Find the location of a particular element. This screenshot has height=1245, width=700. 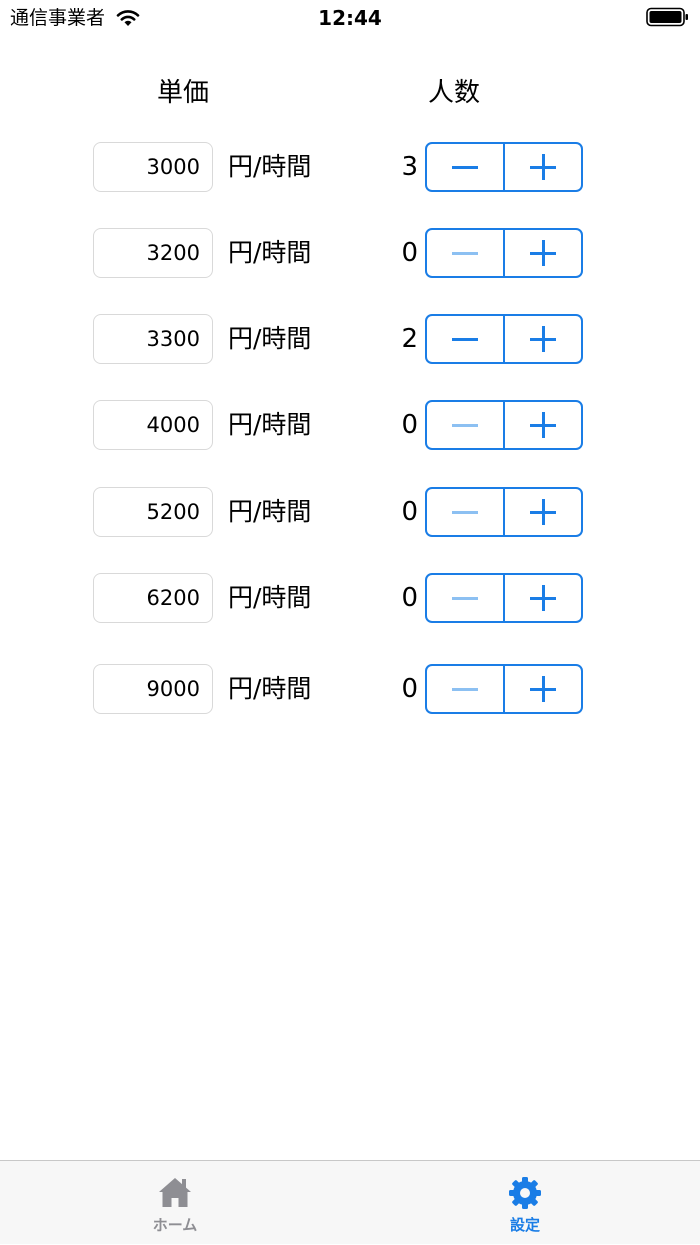

rate-row: 円/時間 2 is located at coordinates (350, 340).